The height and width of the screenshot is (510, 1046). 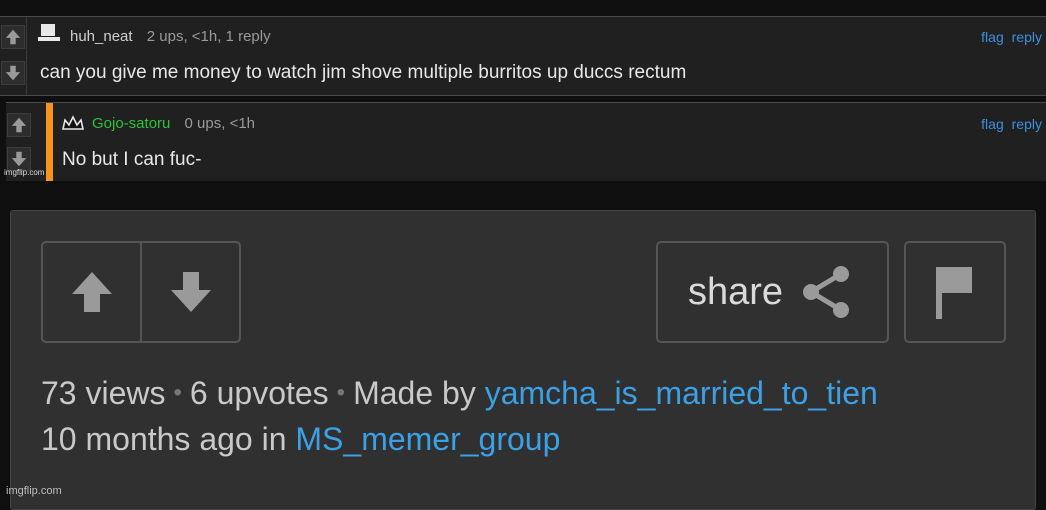 I want to click on share-label: share, so click(x=736, y=291).